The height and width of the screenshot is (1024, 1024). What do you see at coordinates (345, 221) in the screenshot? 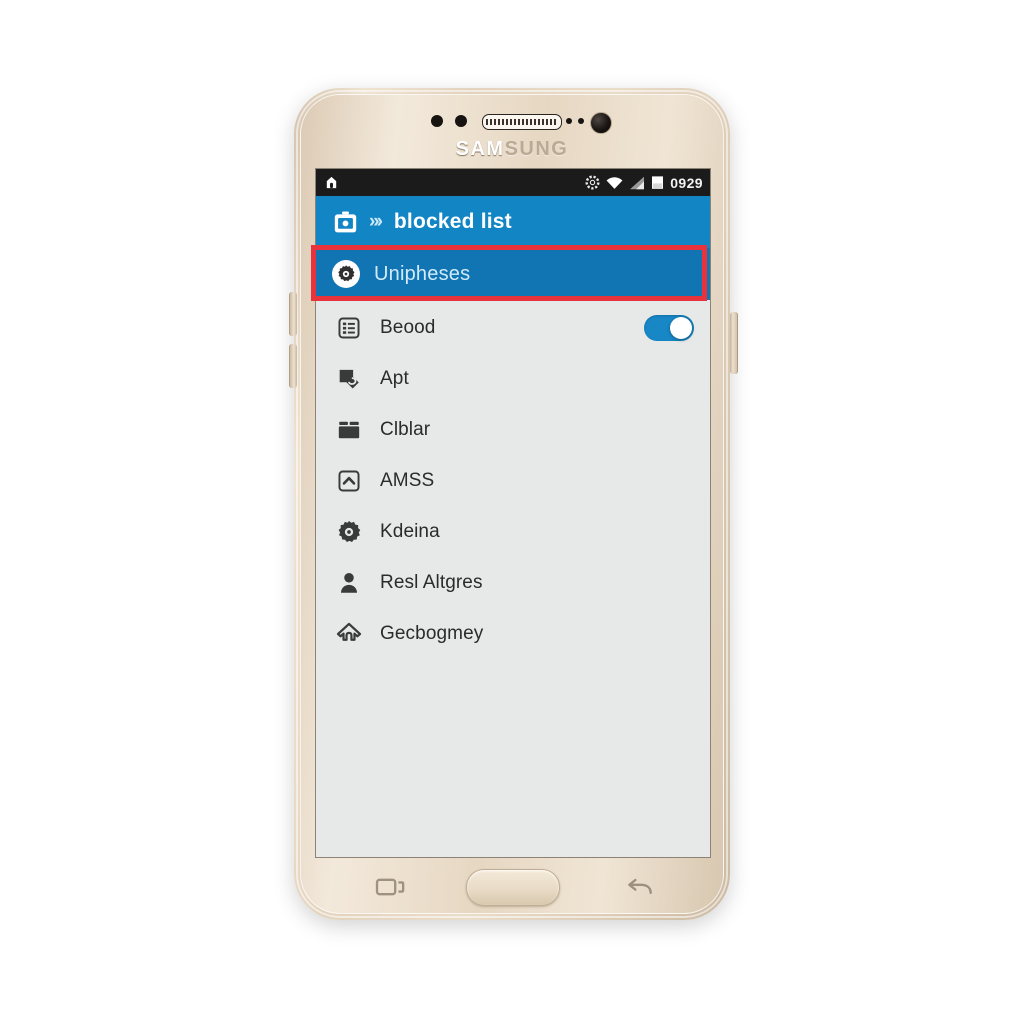
I see `briefcase-icon` at bounding box center [345, 221].